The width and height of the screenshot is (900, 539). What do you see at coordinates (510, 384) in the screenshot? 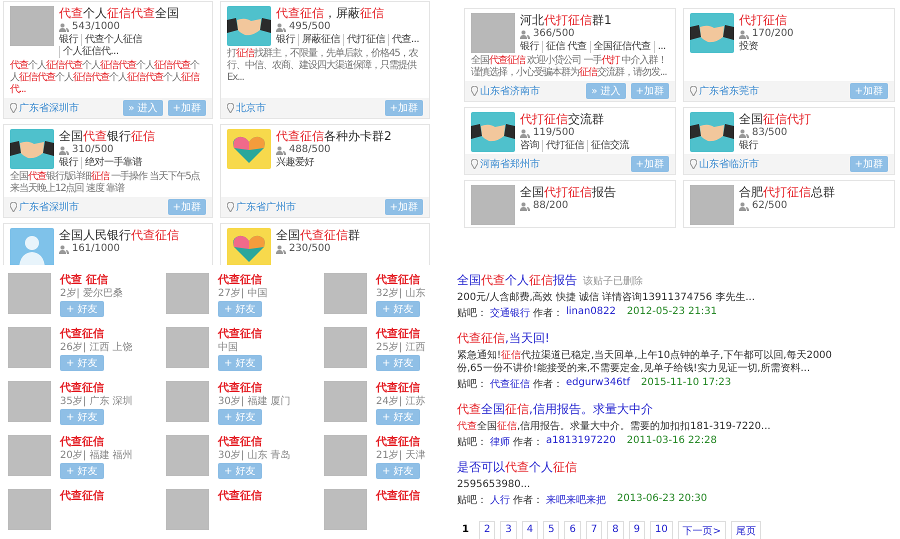
I see `bar-link: 代查征信` at bounding box center [510, 384].